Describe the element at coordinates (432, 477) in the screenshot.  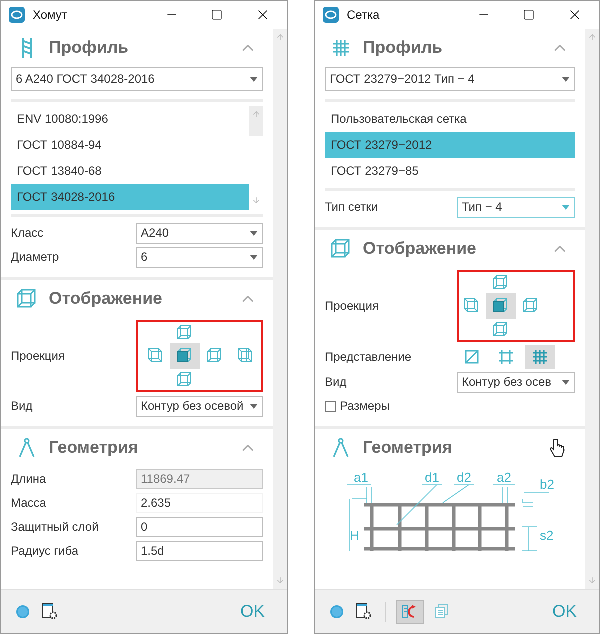
I see `dimension-label: d1` at that location.